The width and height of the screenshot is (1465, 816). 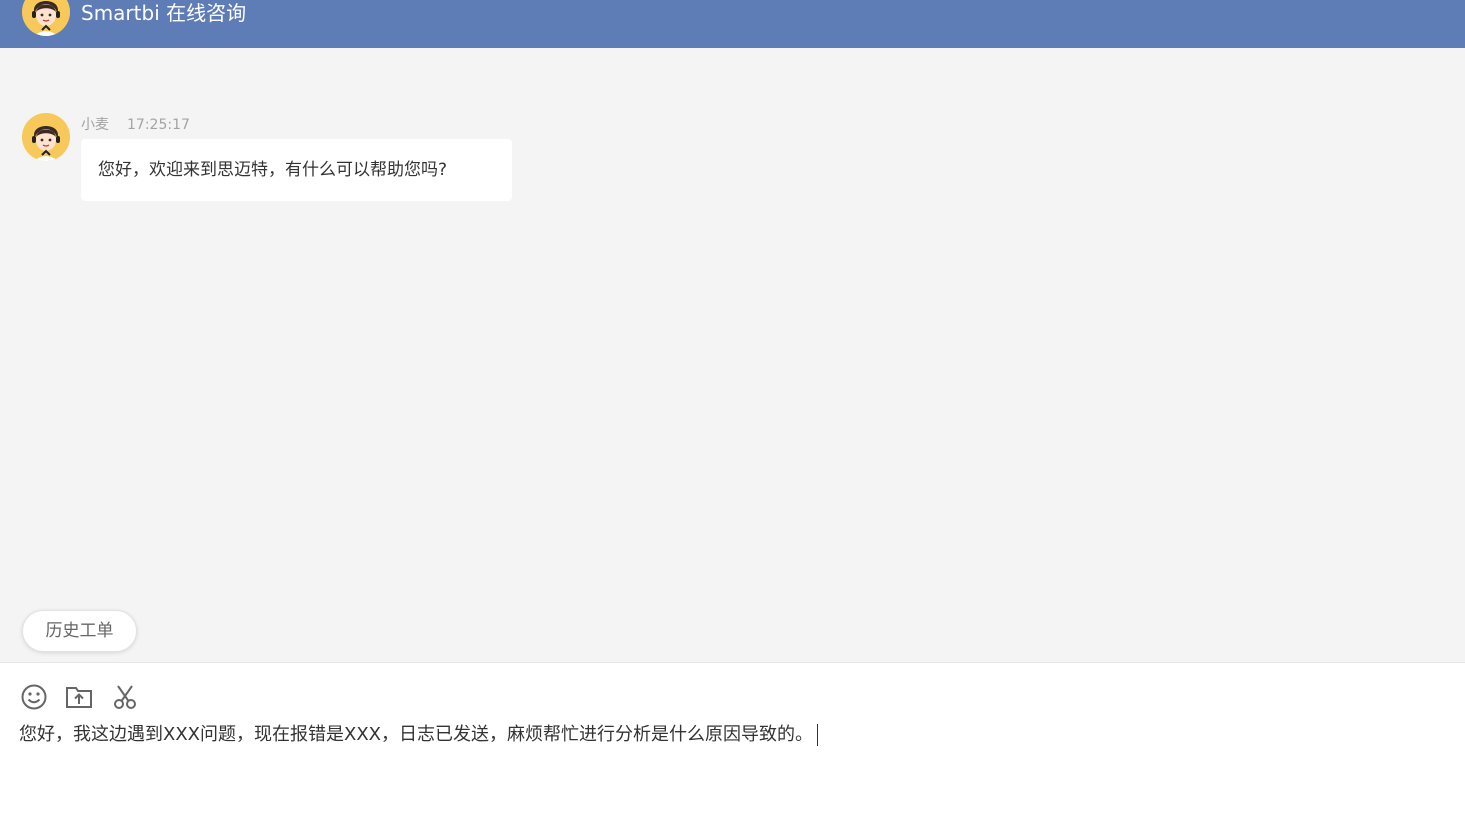 I want to click on sender-name: 小麦, so click(x=95, y=125).